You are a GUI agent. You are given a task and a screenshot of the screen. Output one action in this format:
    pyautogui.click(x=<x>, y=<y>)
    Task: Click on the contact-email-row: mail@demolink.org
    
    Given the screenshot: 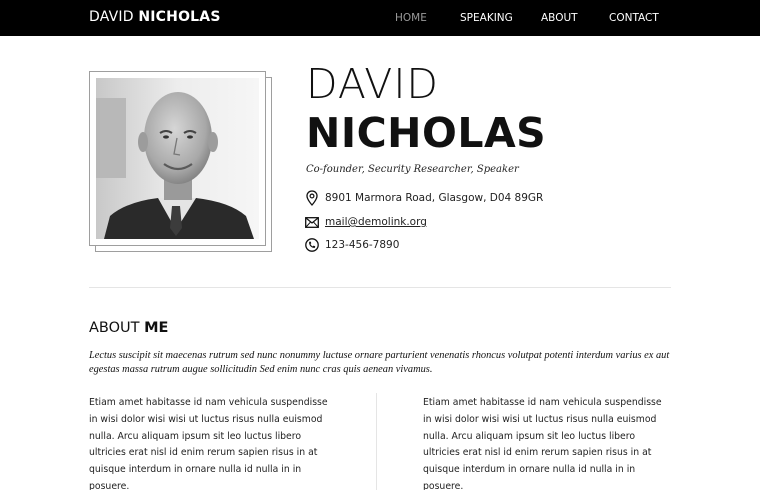 What is the action you would take?
    pyautogui.click(x=366, y=222)
    